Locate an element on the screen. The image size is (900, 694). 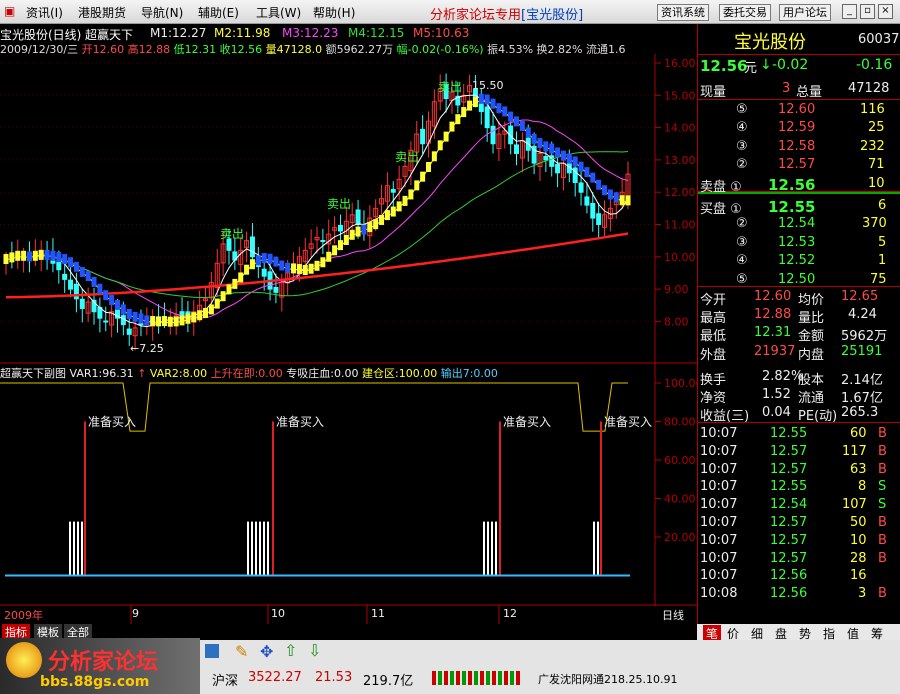
prepare-buy-label-1: 准备买入 is located at coordinates (112, 422).